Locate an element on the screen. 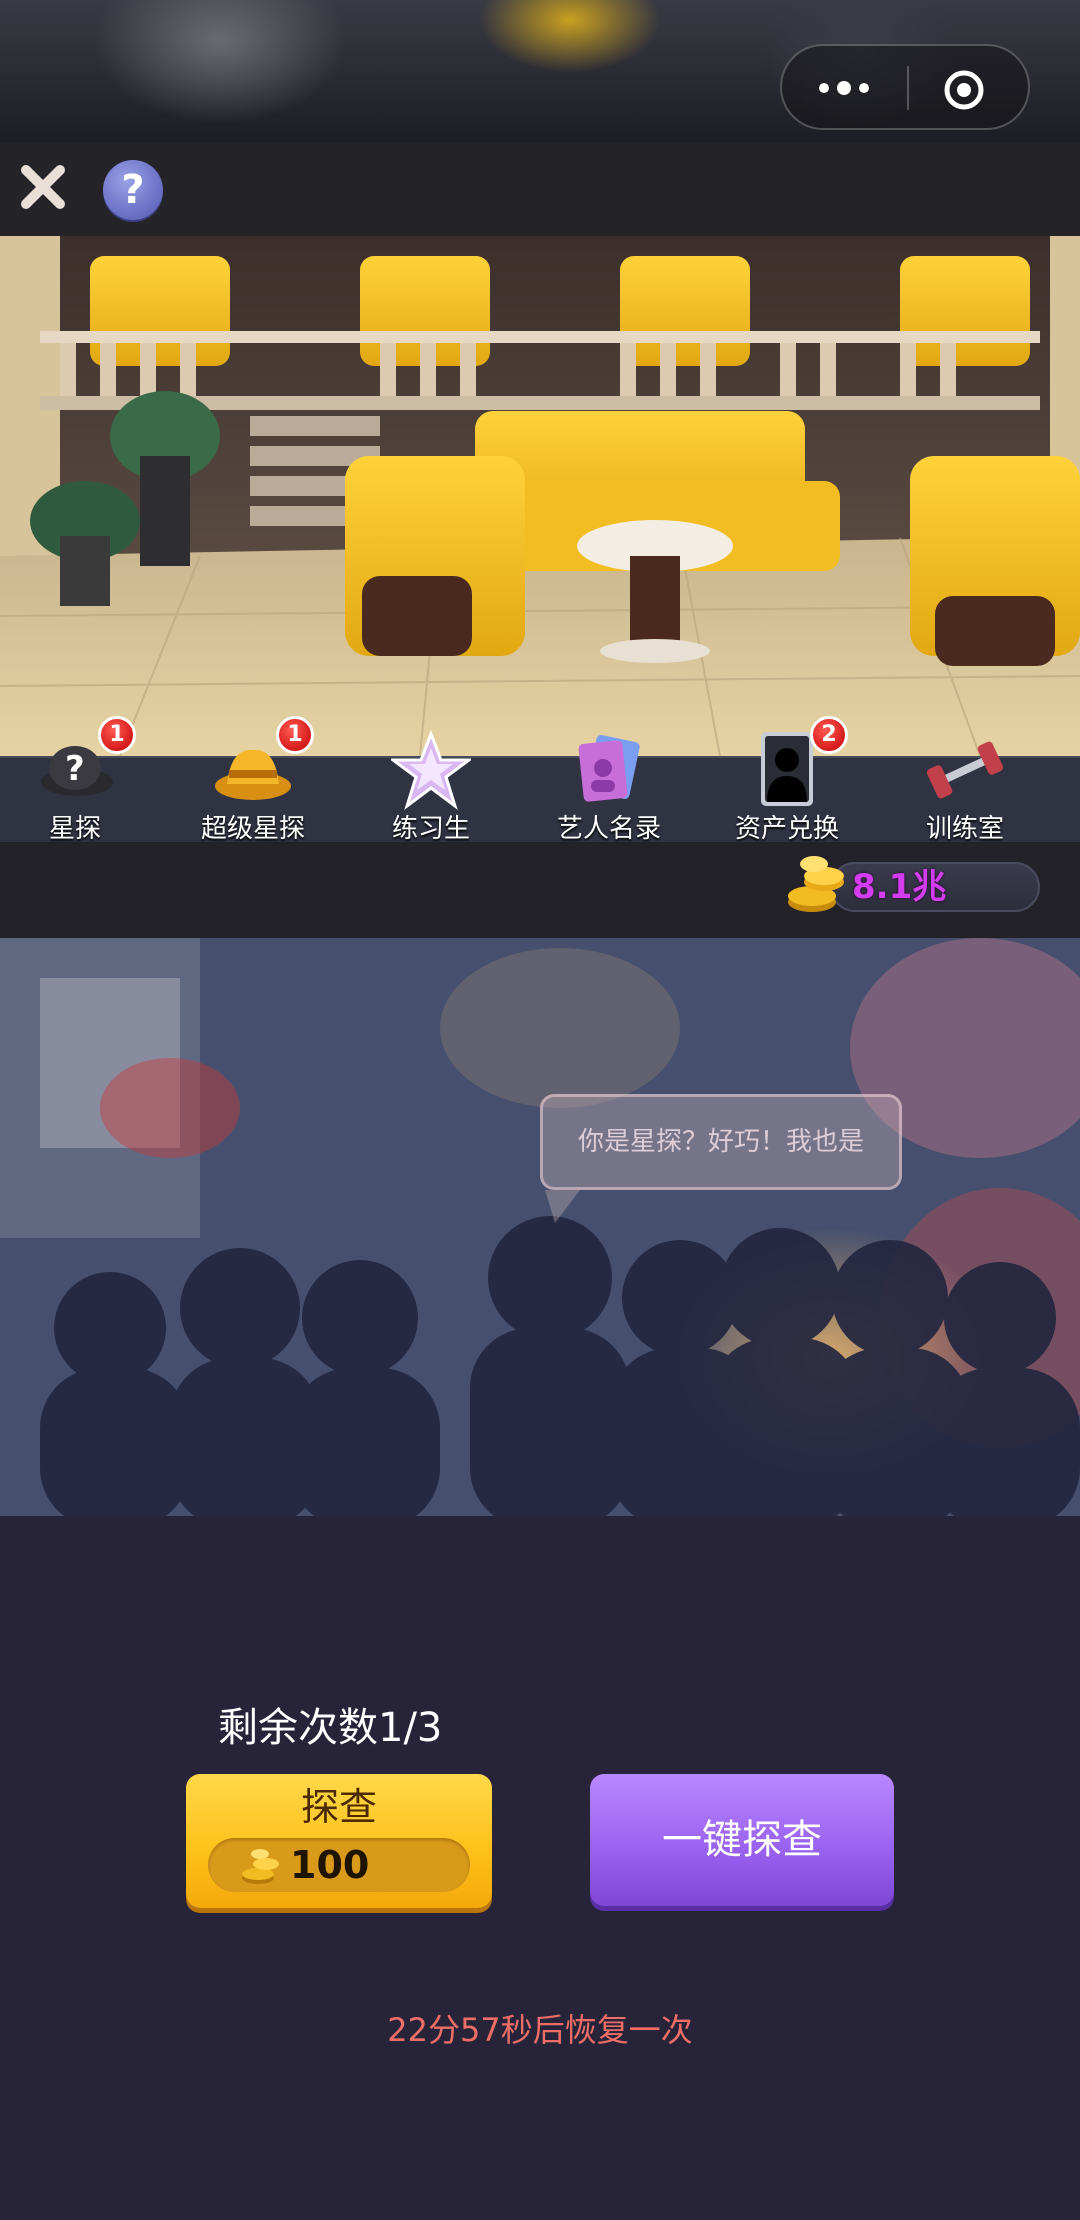  dumbbell-icon is located at coordinates (965, 770).